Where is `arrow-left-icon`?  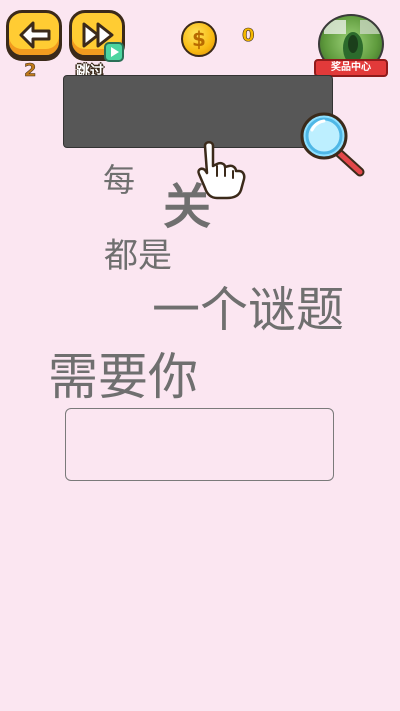 arrow-left-icon is located at coordinates (35, 35).